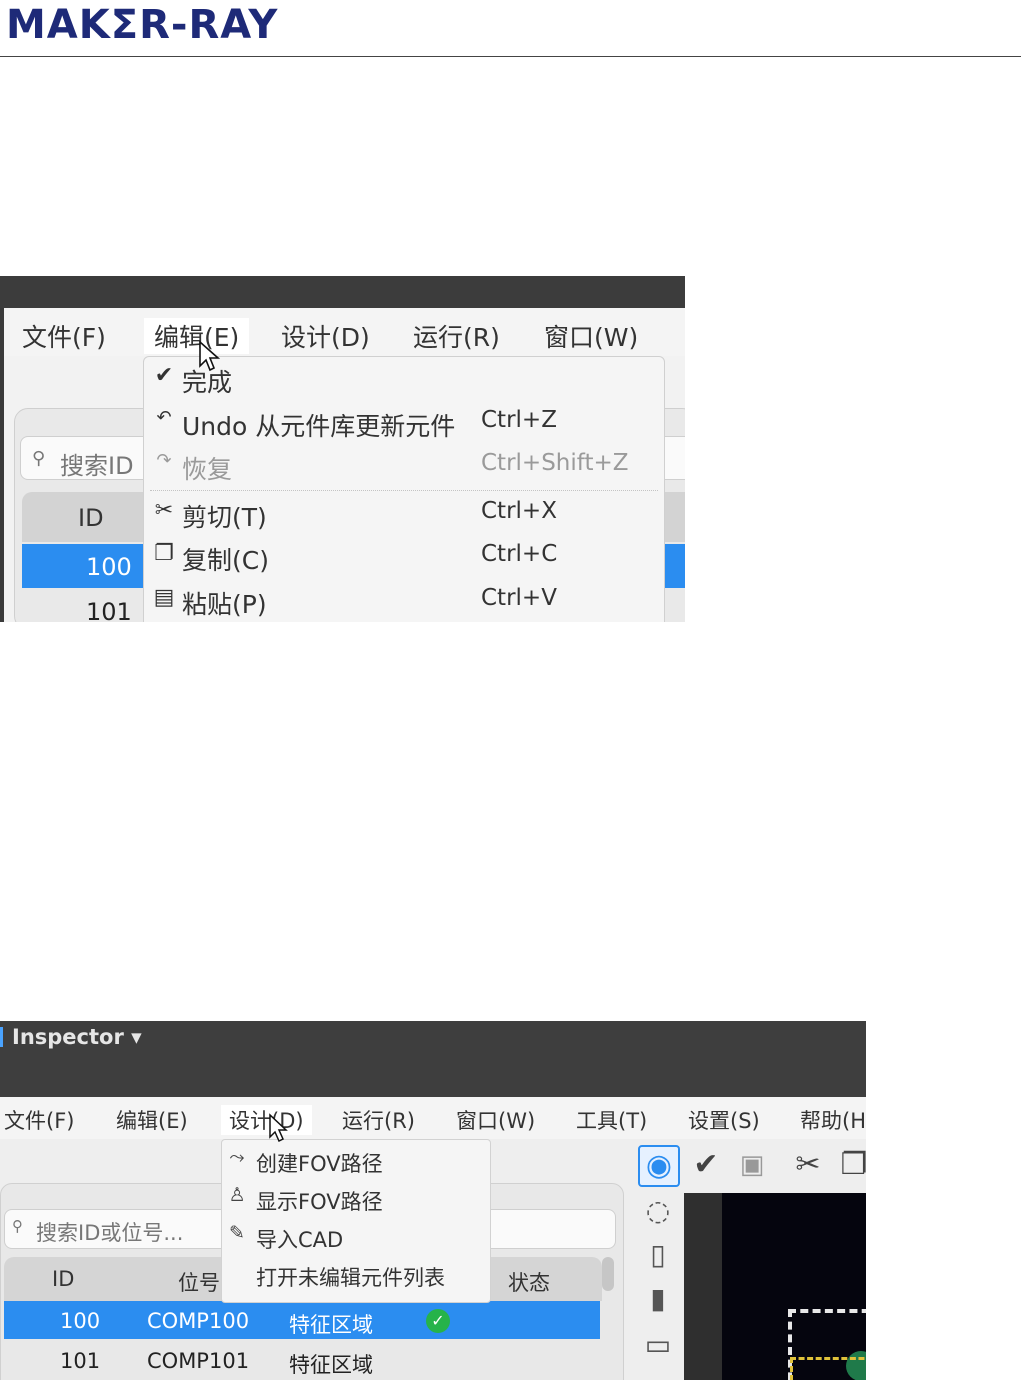  Describe the element at coordinates (608, 1274) in the screenshot. I see `scrollbar-thumb` at that location.